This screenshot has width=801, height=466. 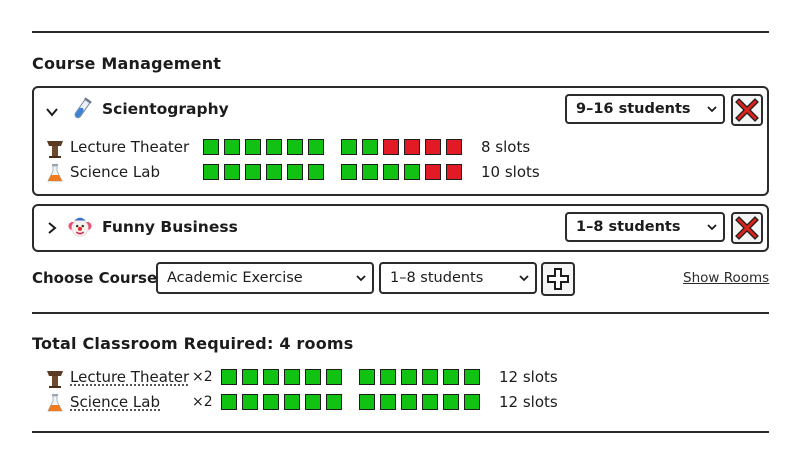 What do you see at coordinates (400, 228) in the screenshot?
I see `course-card-funny-business: Funny Business 1–8 students` at bounding box center [400, 228].